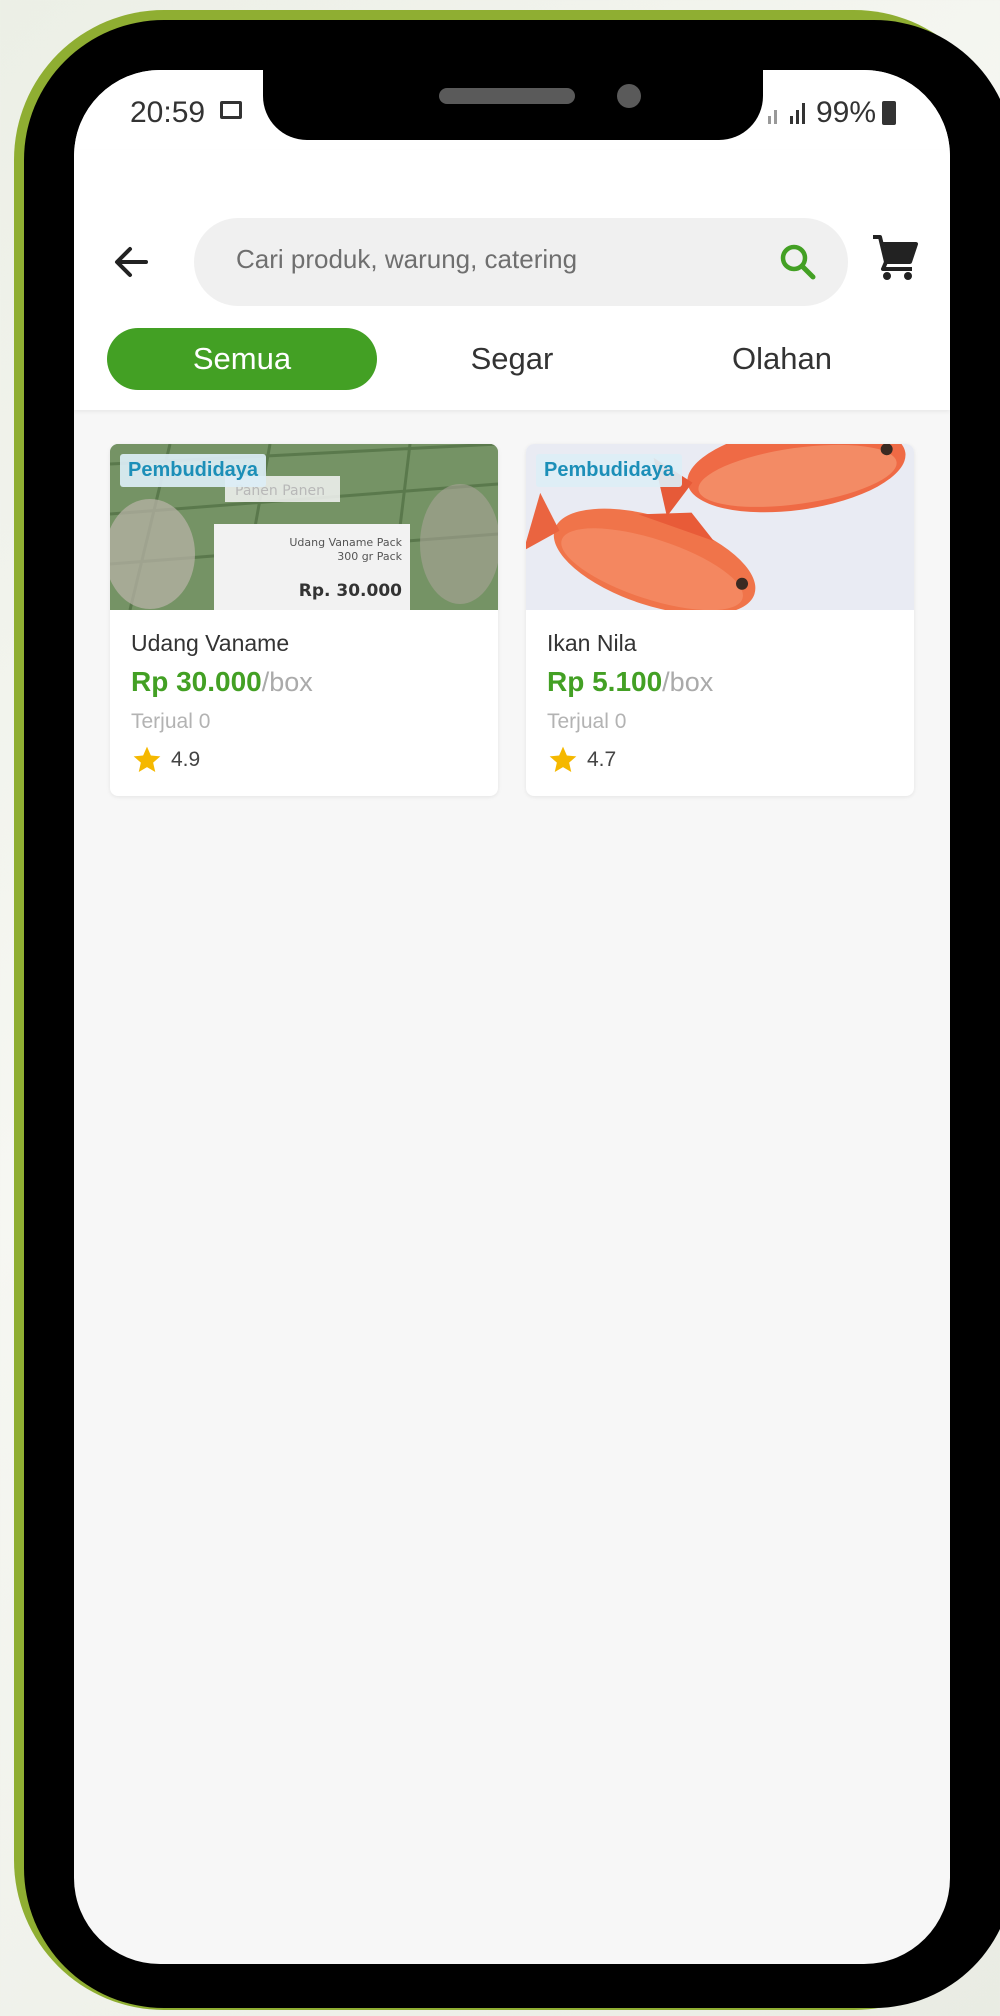 The width and height of the screenshot is (1000, 2016). What do you see at coordinates (581, 760) in the screenshot?
I see `product-rating: 4.7` at bounding box center [581, 760].